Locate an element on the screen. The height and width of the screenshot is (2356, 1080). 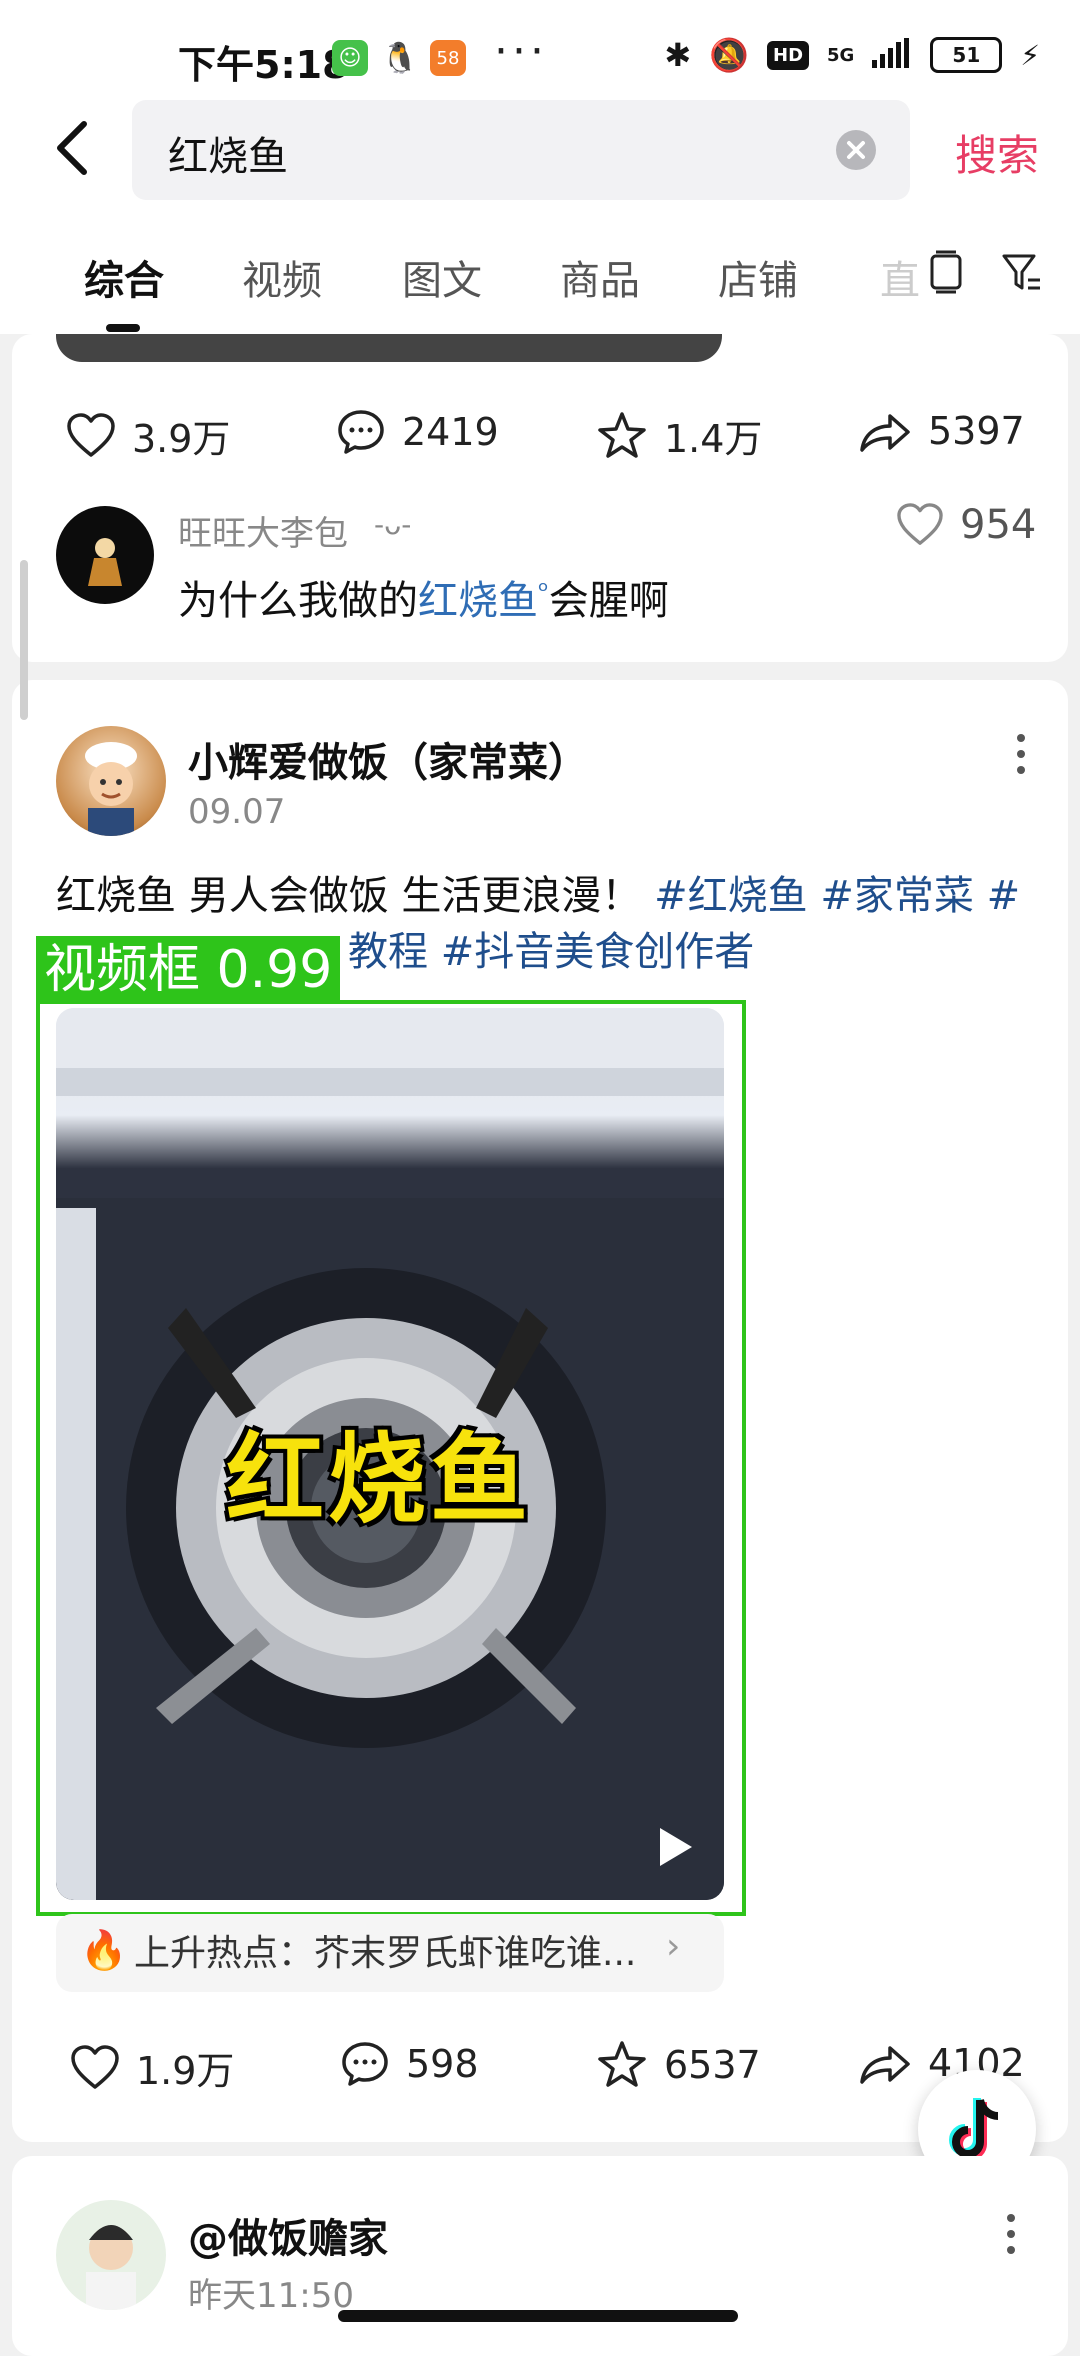
tab-all: 综合 is located at coordinates (124, 277).